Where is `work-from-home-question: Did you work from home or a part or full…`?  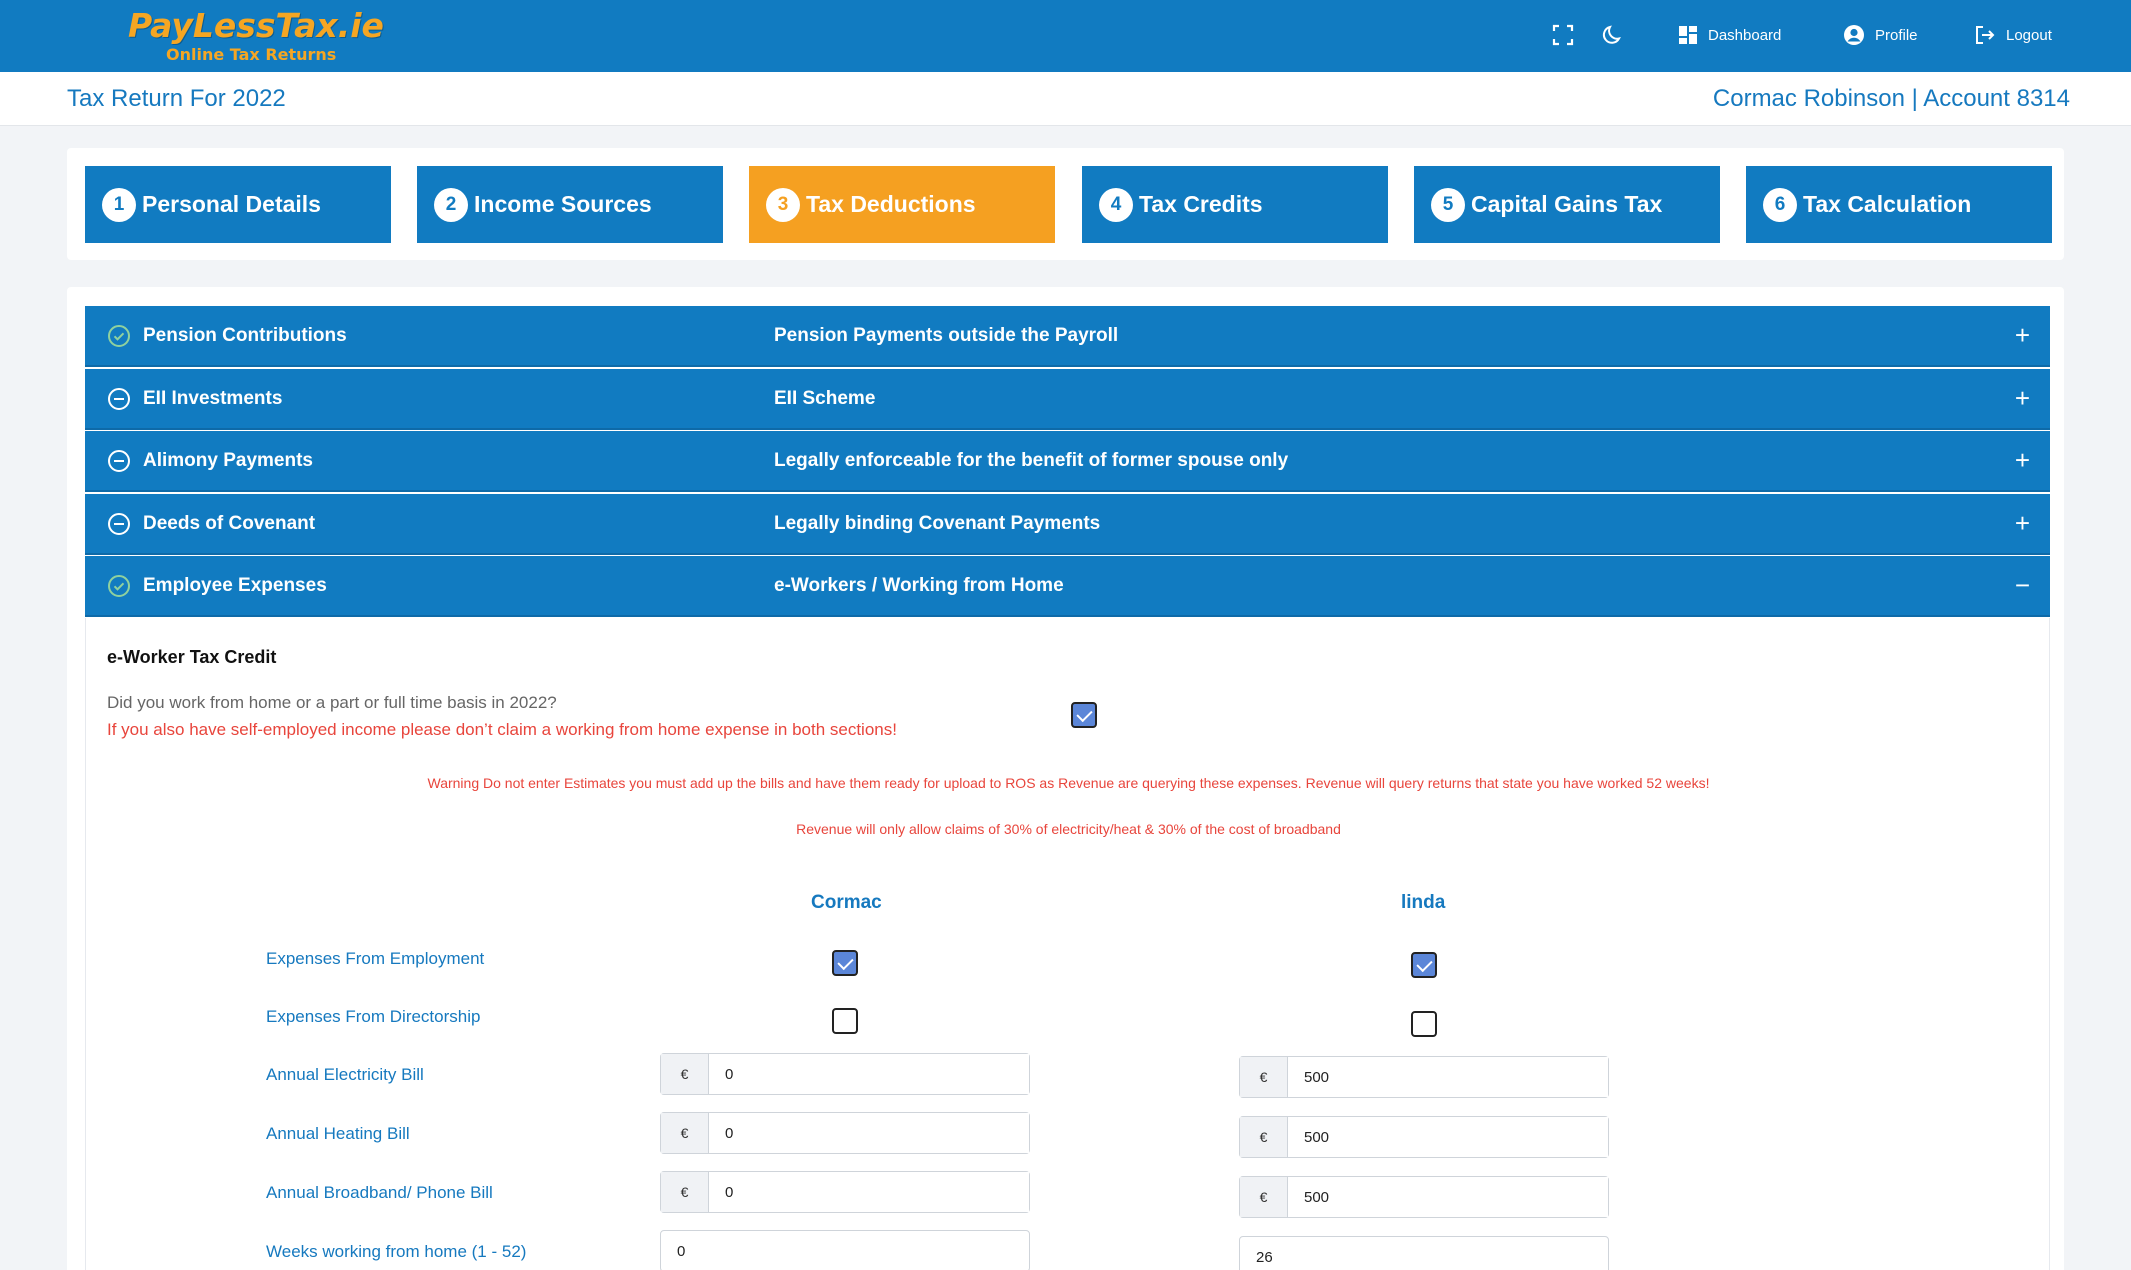
work-from-home-question: Did you work from home or a part or full… is located at coordinates (332, 702).